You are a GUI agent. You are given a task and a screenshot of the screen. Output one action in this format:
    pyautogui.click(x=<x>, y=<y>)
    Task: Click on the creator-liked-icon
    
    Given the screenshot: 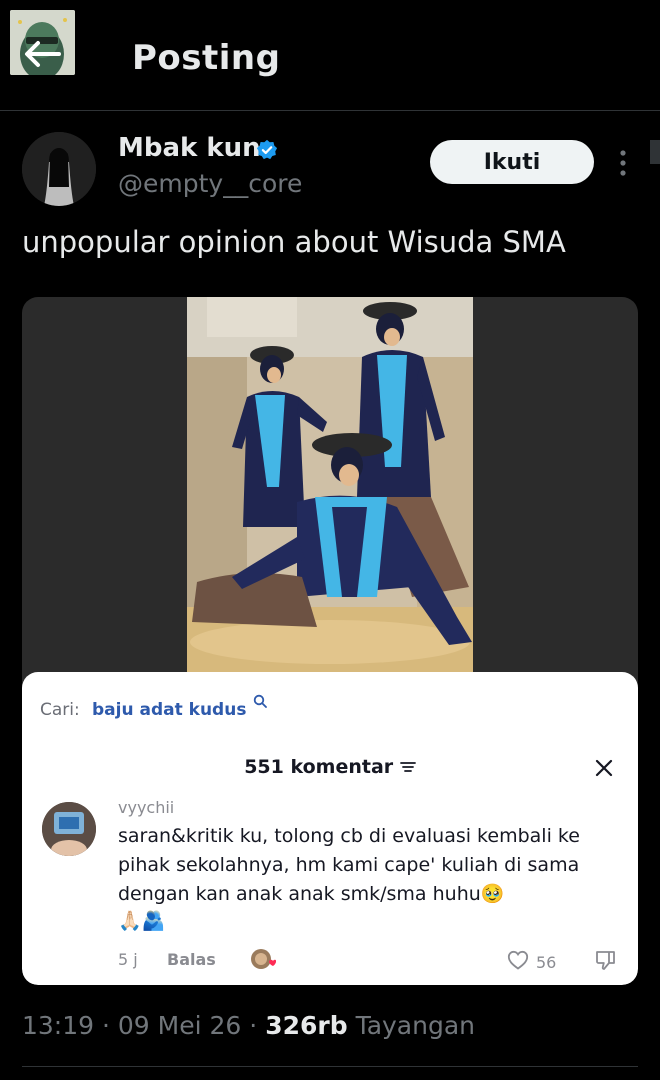 What is the action you would take?
    pyautogui.click(x=263, y=959)
    